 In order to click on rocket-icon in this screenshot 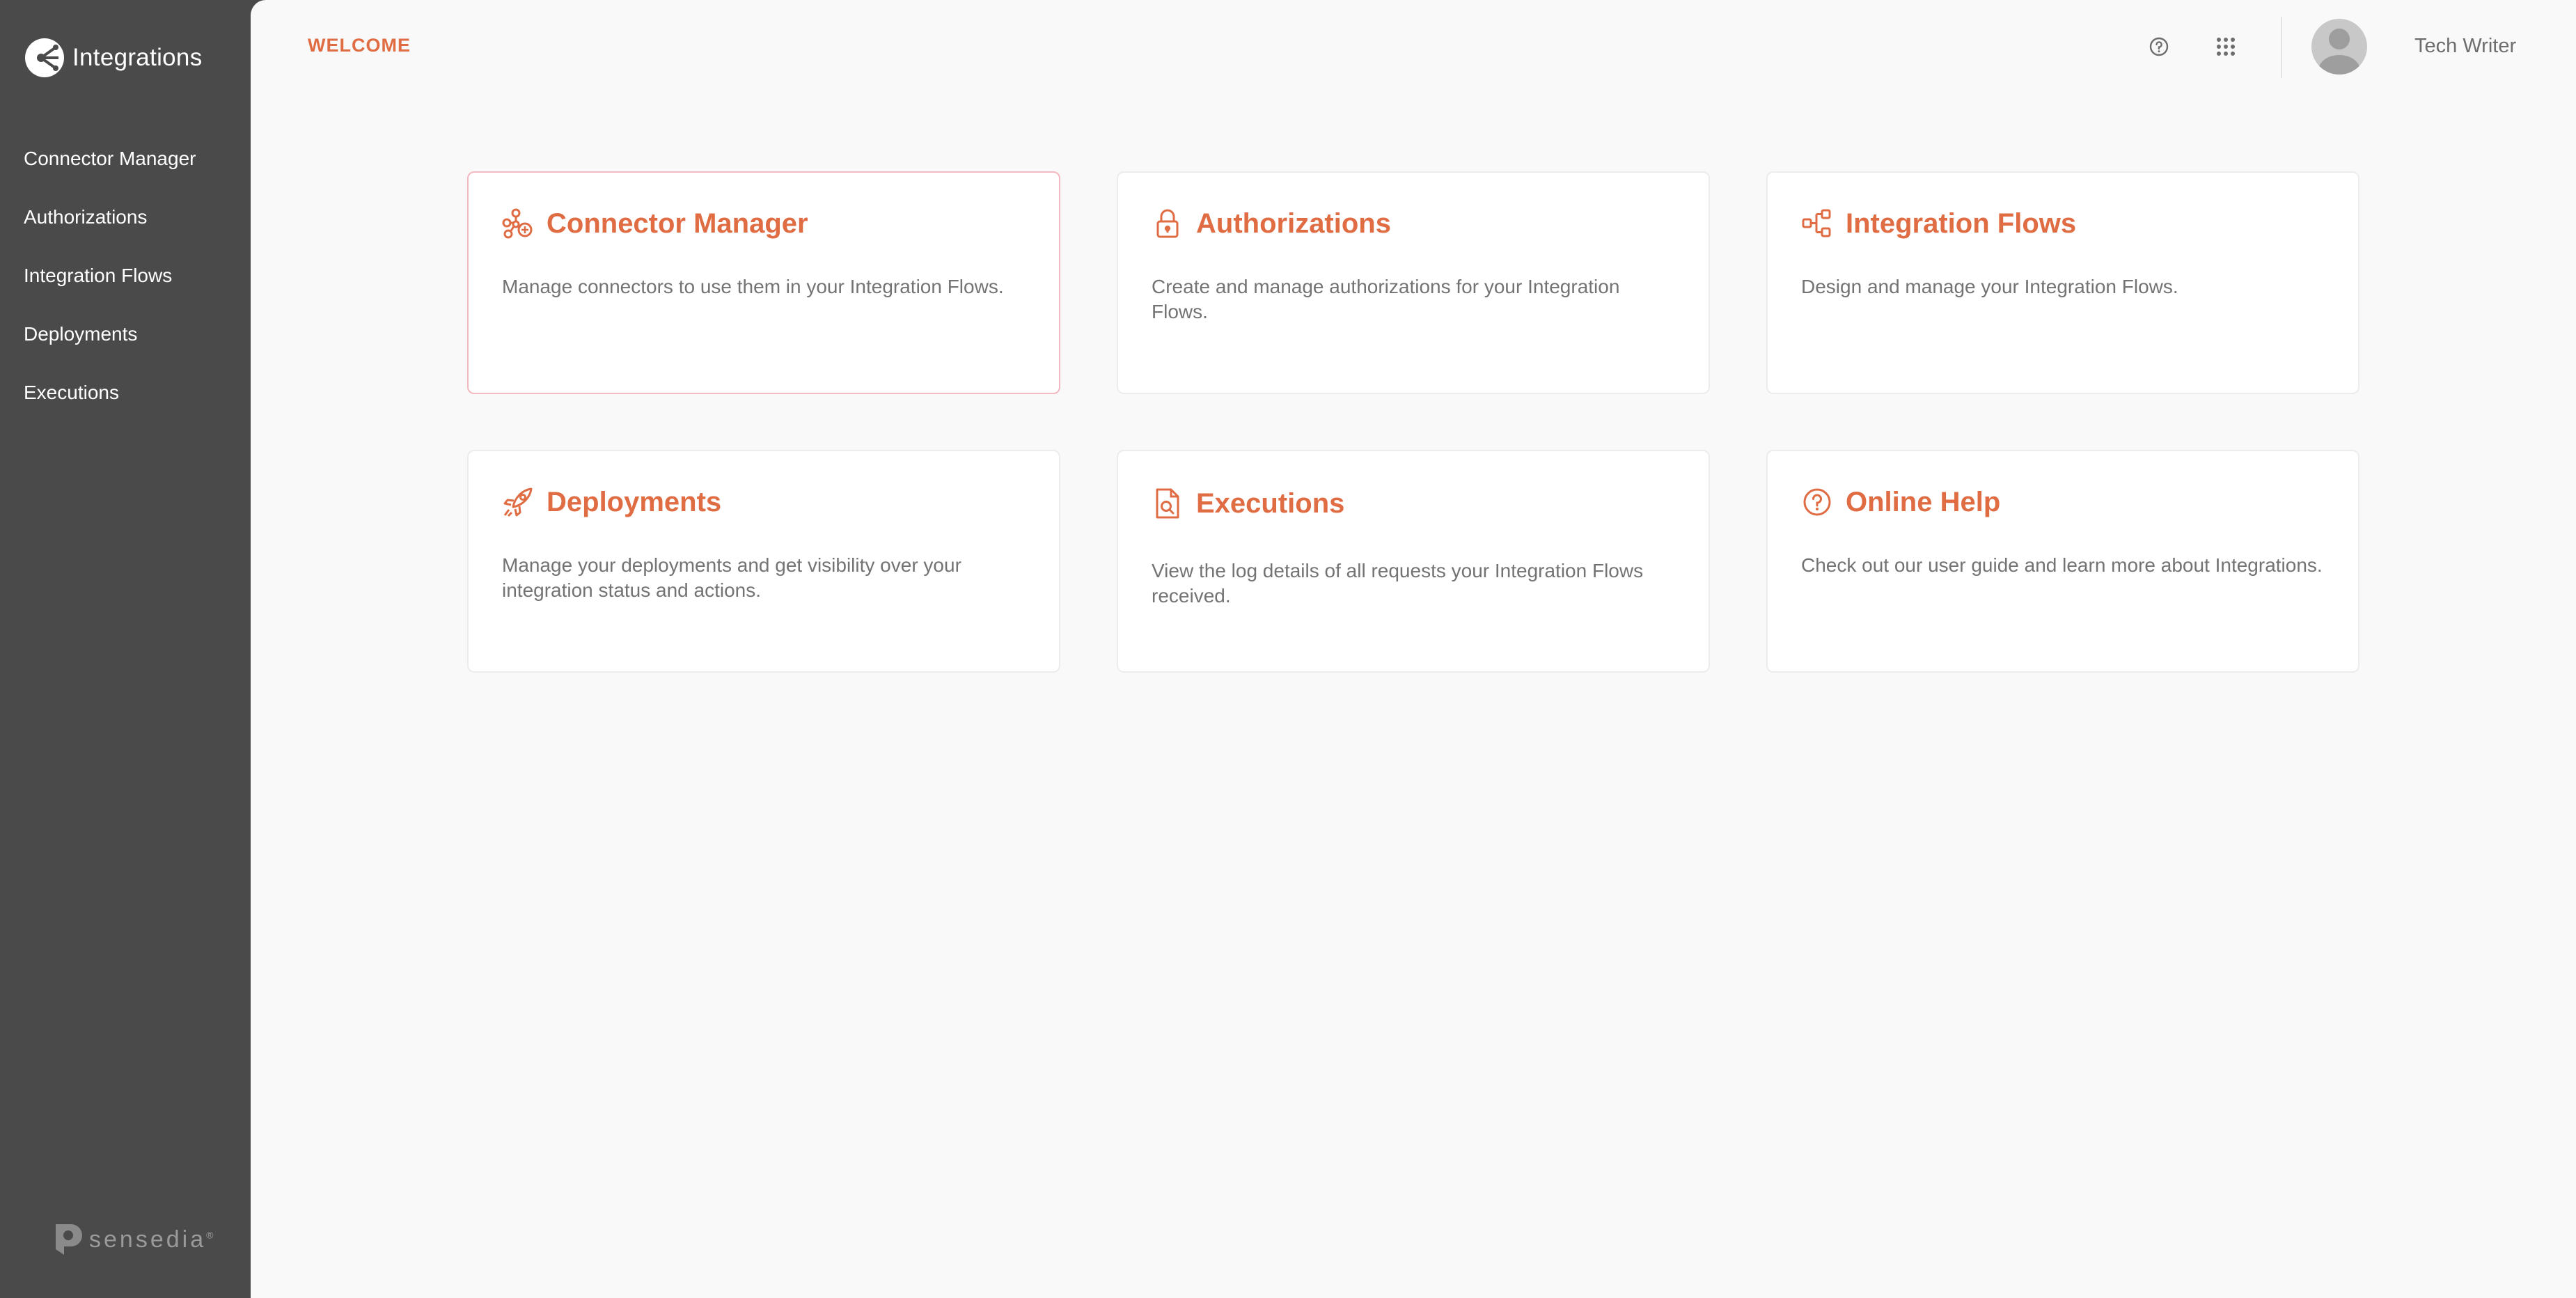, I will do `click(518, 502)`.